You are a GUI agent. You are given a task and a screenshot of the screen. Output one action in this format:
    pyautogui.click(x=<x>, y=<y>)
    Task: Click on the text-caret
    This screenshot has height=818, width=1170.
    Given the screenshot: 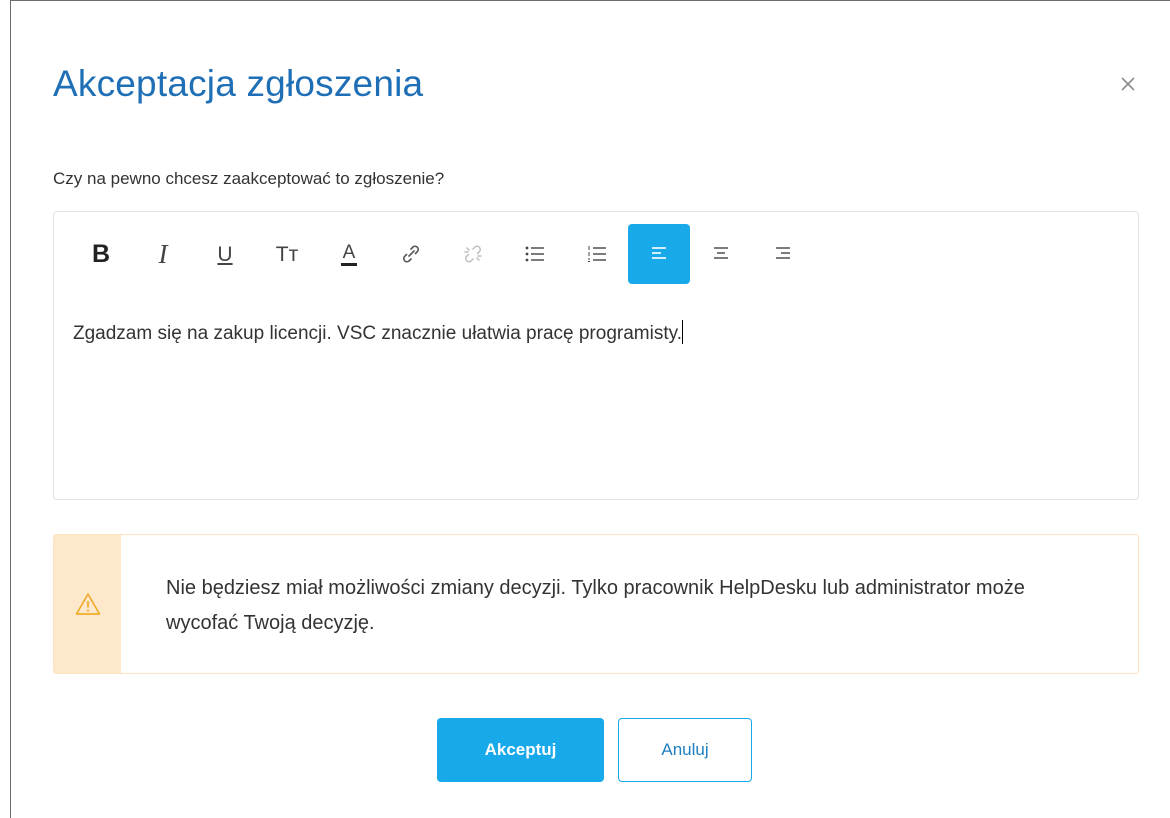 What is the action you would take?
    pyautogui.click(x=682, y=332)
    